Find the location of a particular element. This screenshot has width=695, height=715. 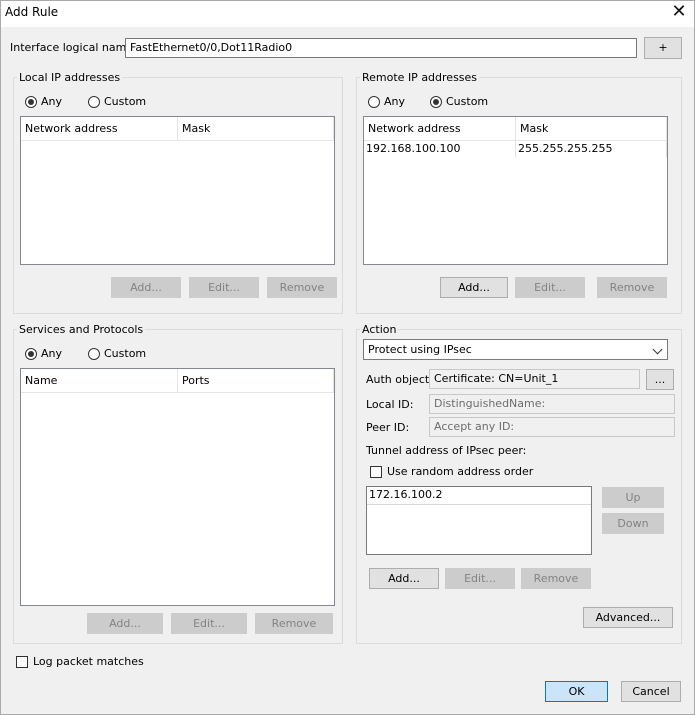

peer-id-field: Accept any ID: is located at coordinates (552, 427).